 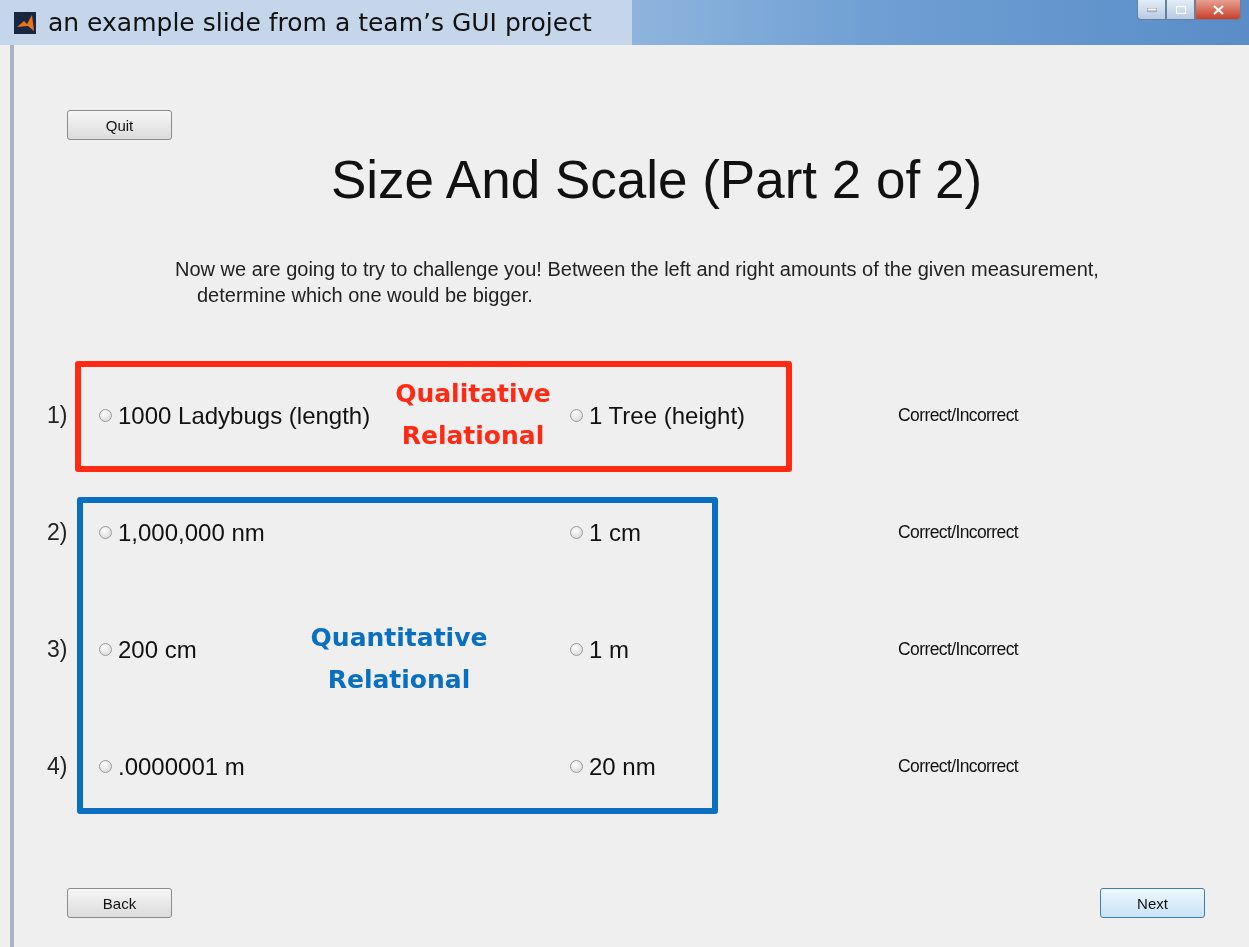 I want to click on option-label: 200 cm, so click(x=157, y=649).